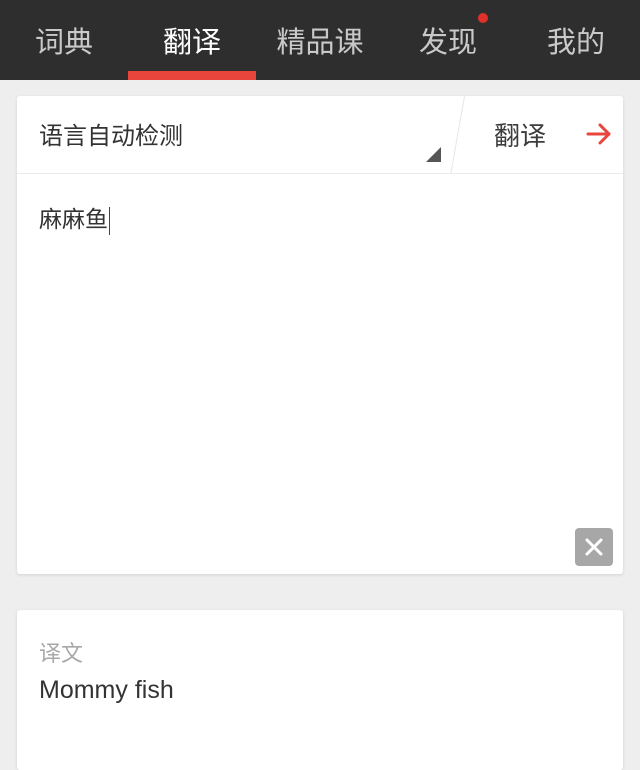 The width and height of the screenshot is (640, 770). I want to click on top-navigation: 词典 翻译 精品课 发现 我的, so click(320, 40).